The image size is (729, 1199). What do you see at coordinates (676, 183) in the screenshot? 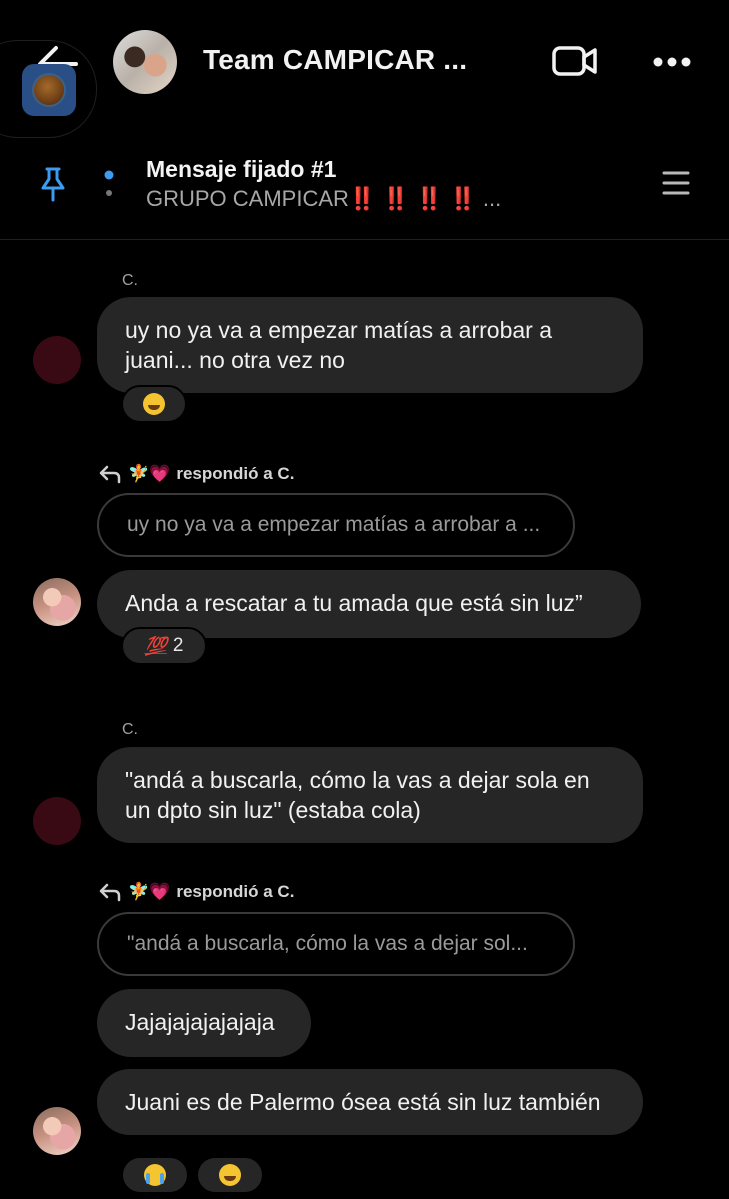
I see `list-menu-icon` at bounding box center [676, 183].